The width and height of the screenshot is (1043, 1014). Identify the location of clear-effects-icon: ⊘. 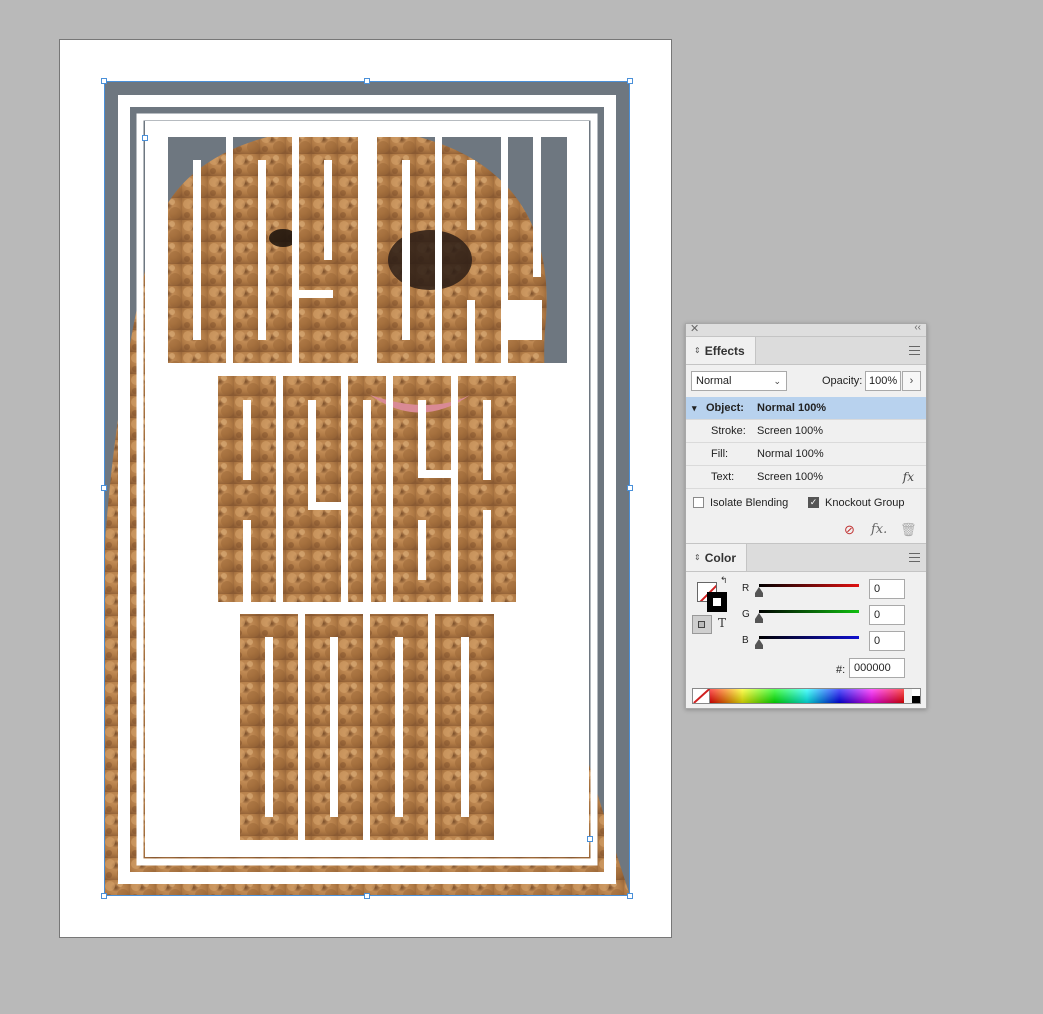
(849, 530).